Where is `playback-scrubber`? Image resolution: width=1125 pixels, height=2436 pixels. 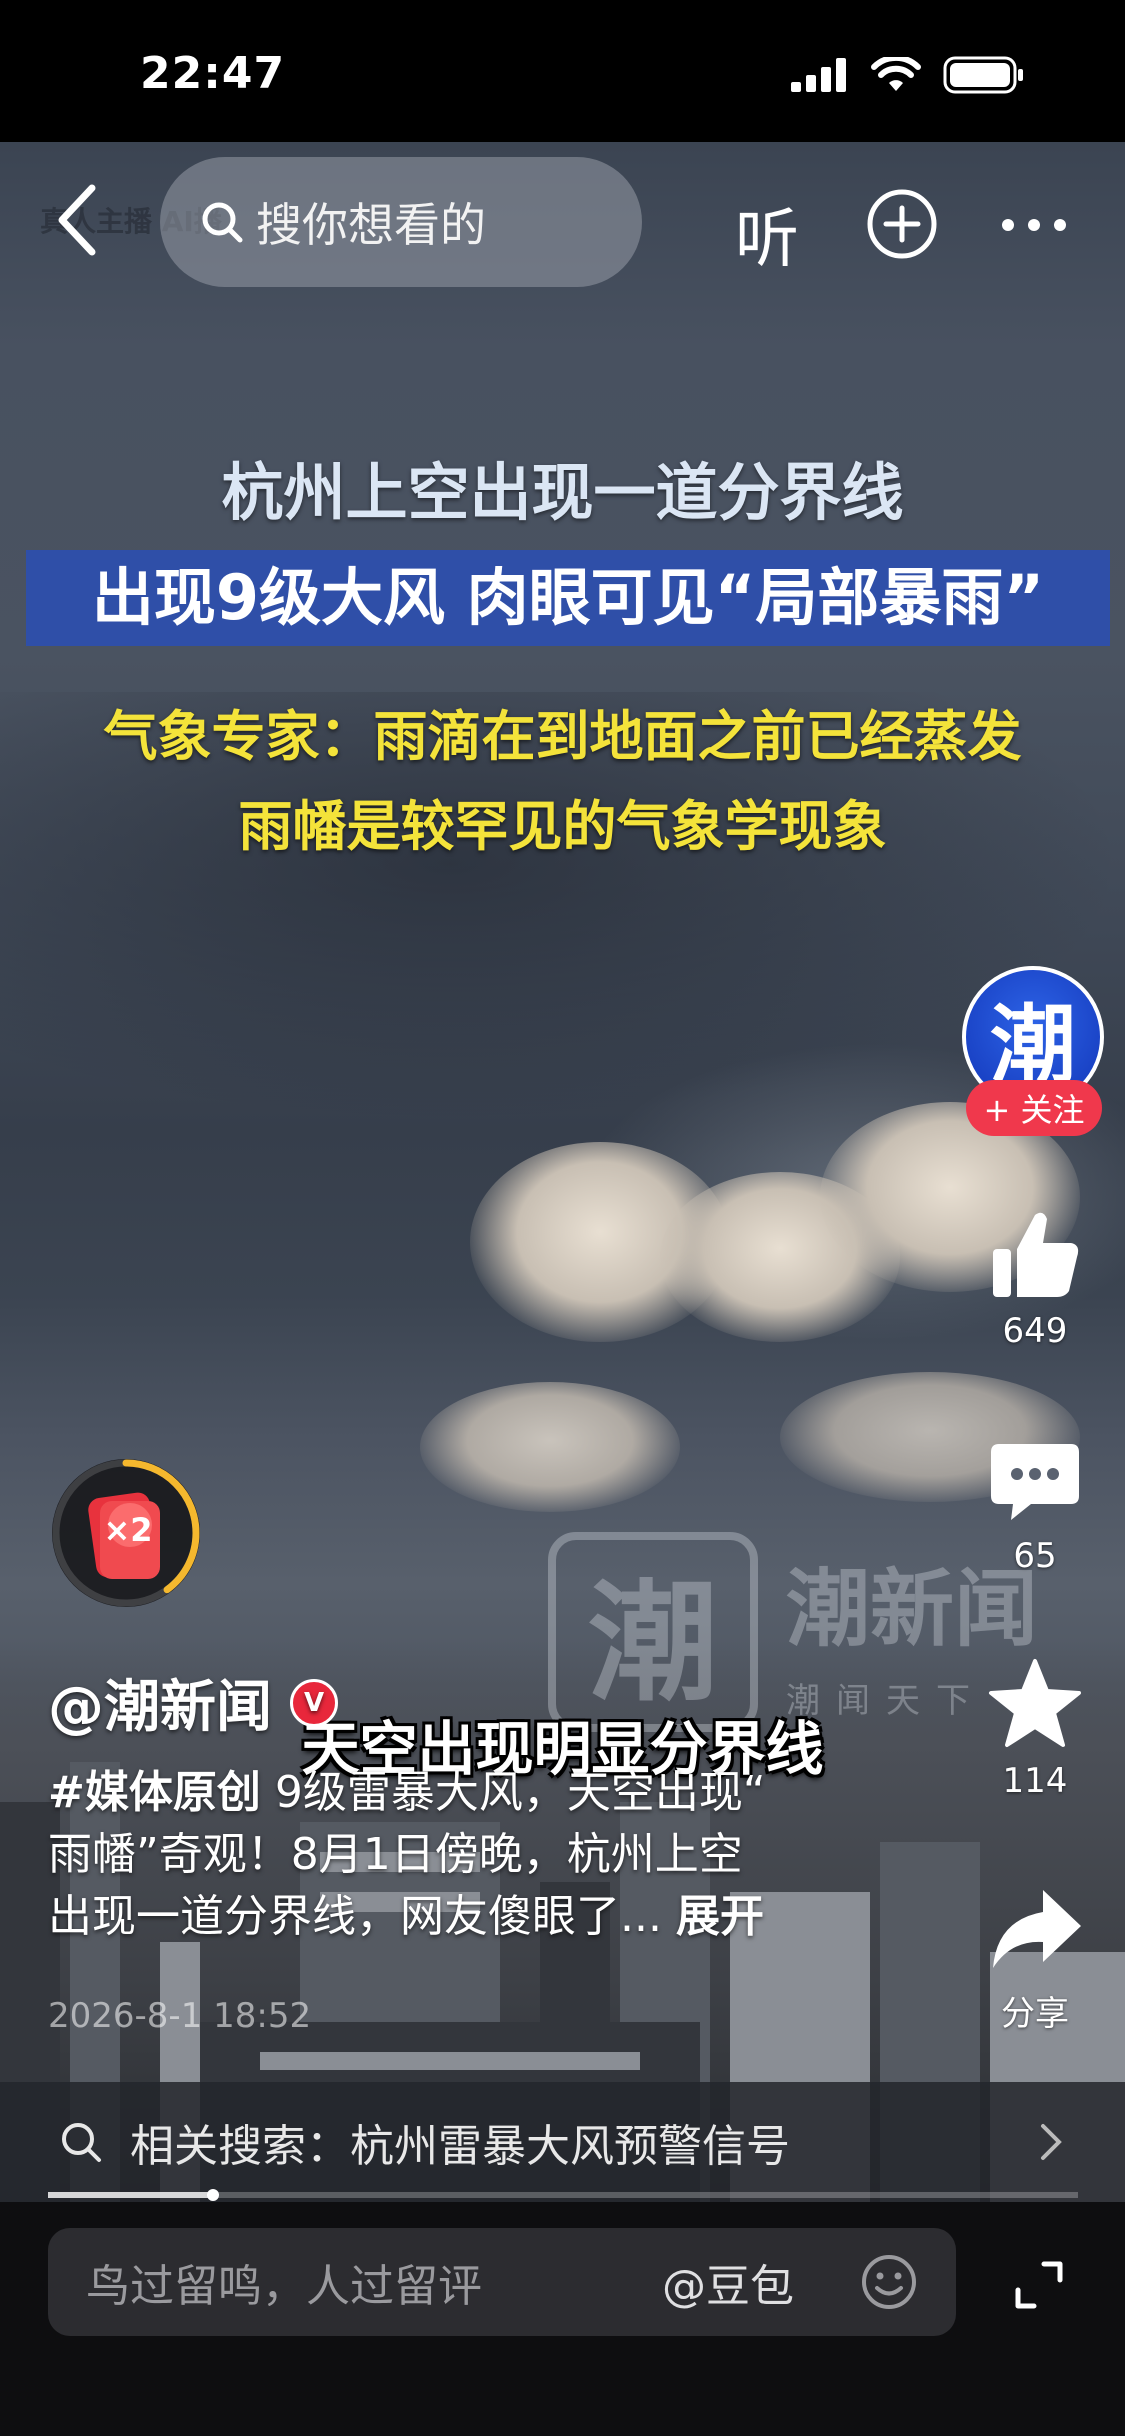
playback-scrubber is located at coordinates (212, 2195).